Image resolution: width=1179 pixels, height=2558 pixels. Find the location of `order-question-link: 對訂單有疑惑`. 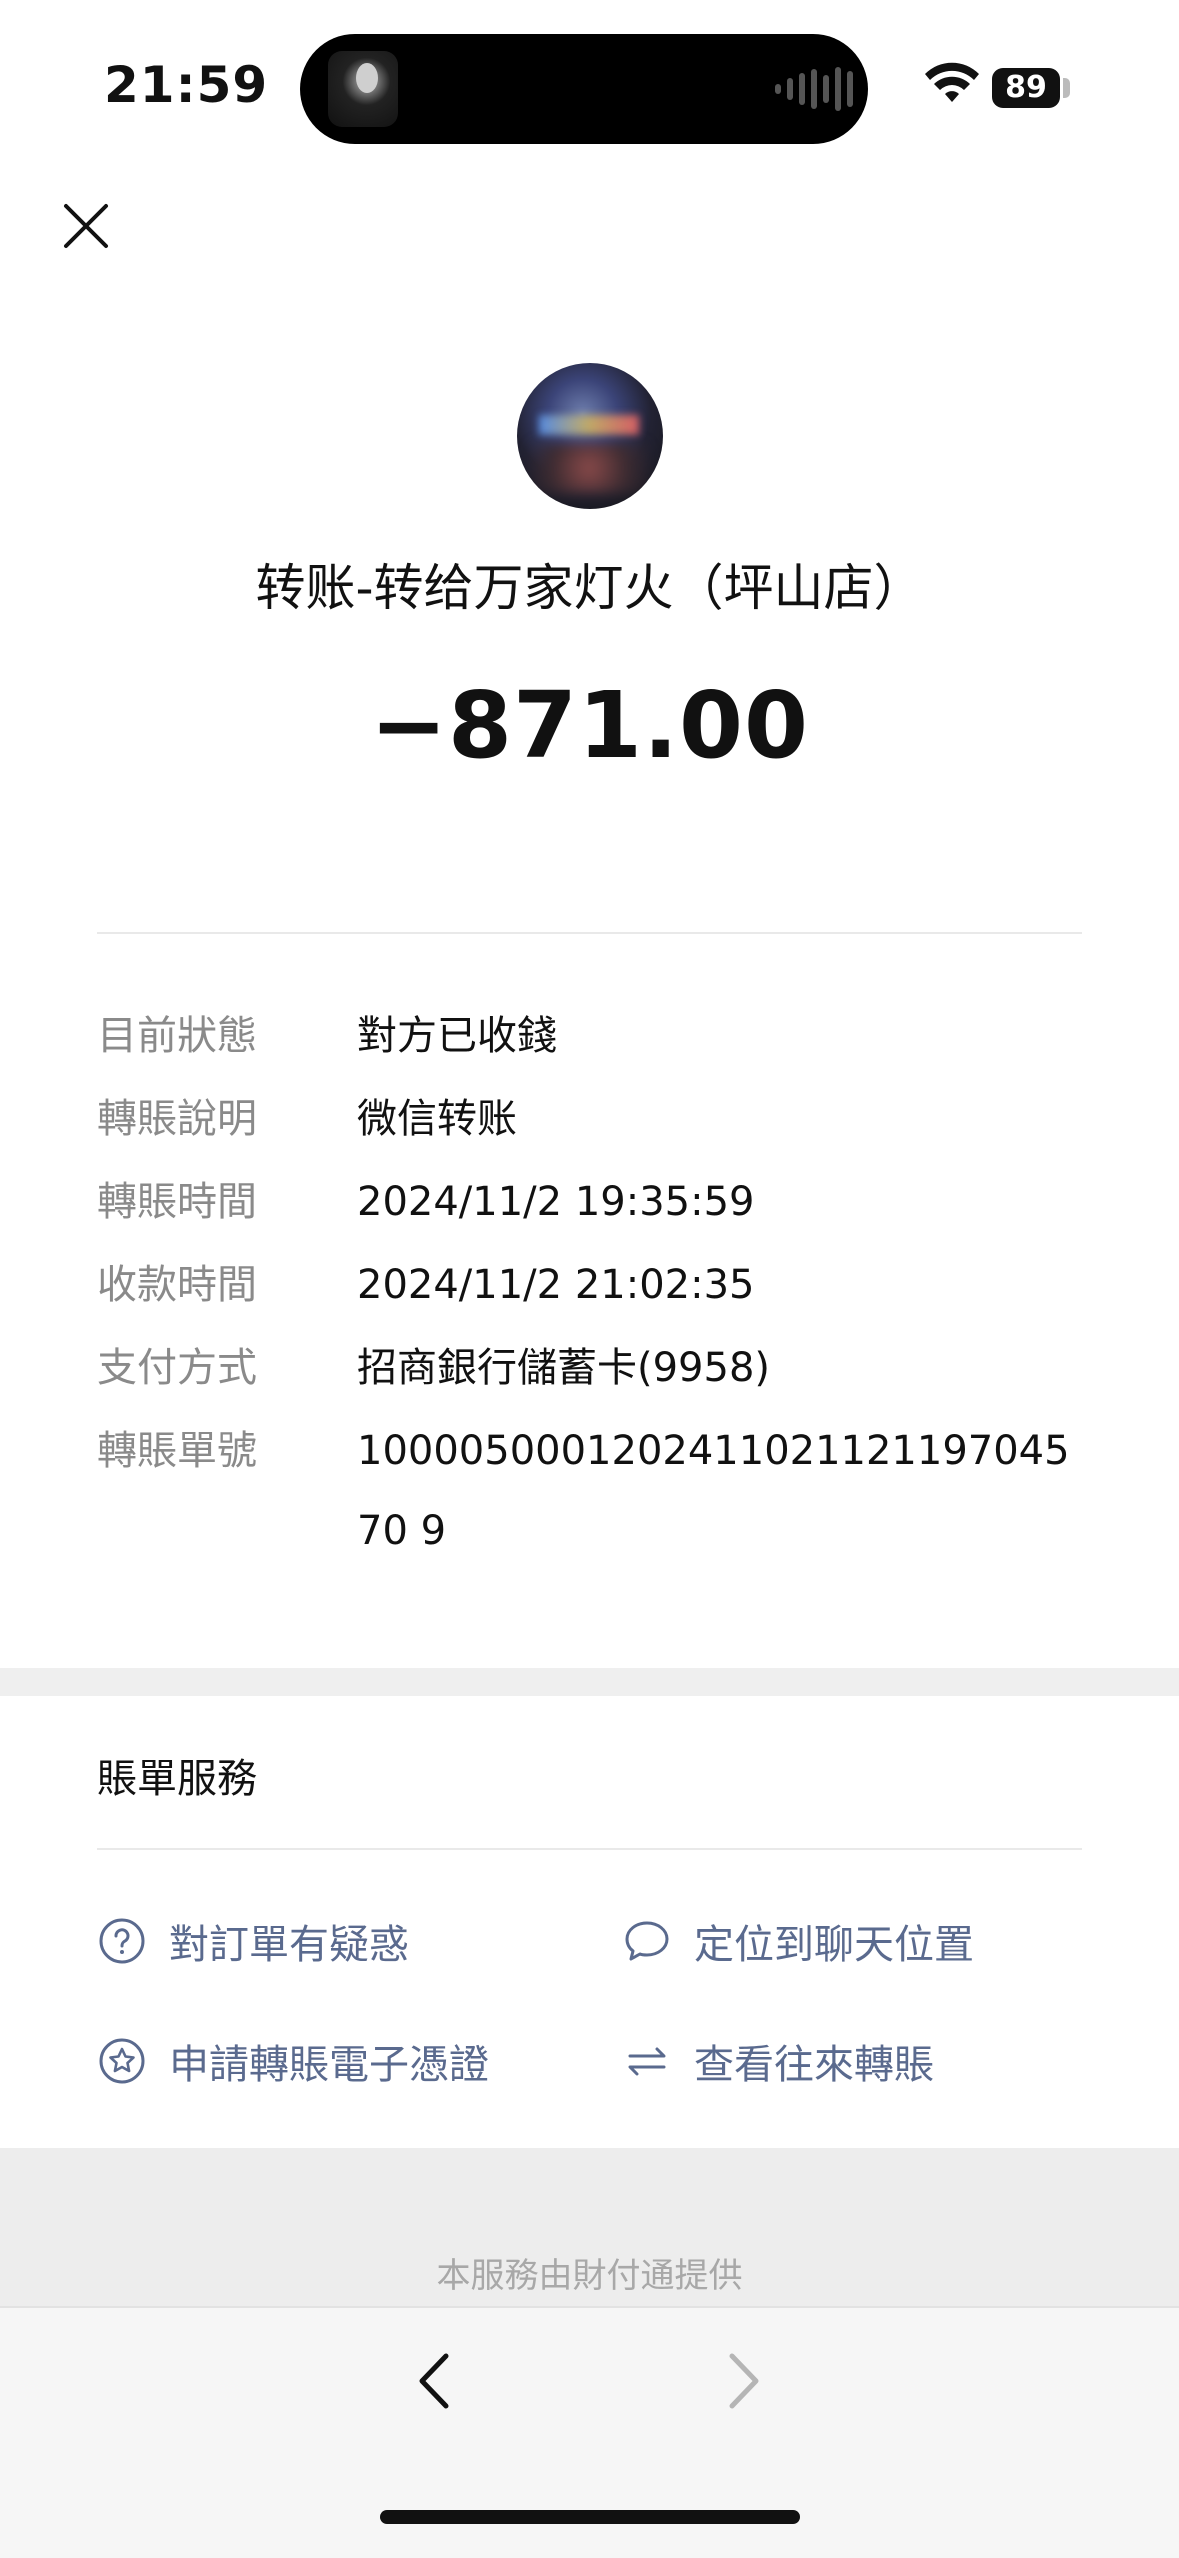

order-question-link: 對訂單有疑惑 is located at coordinates (253, 1941).